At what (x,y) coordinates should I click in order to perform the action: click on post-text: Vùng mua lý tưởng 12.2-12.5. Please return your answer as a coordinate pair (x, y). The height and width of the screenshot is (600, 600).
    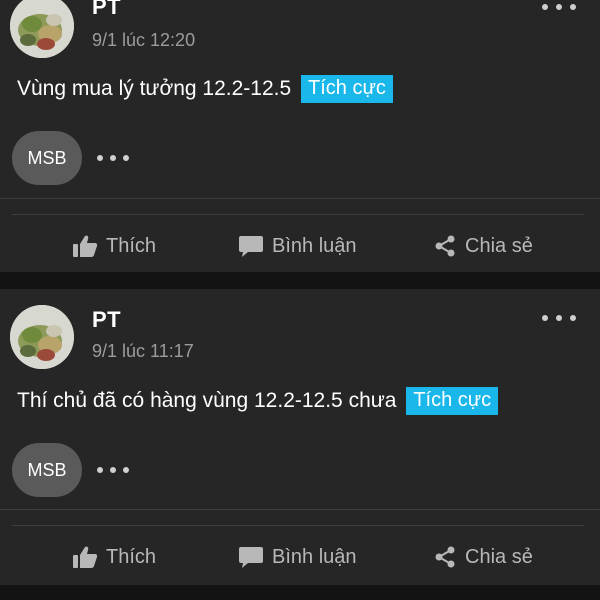
    Looking at the image, I should click on (154, 88).